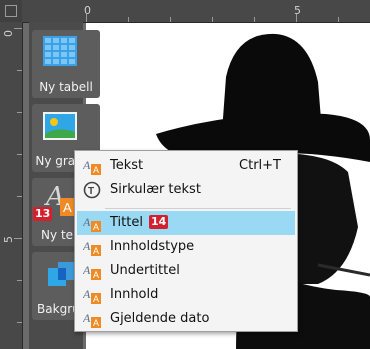 The height and width of the screenshot is (349, 370). I want to click on menu-item-content-label: Innhold, so click(134, 294).